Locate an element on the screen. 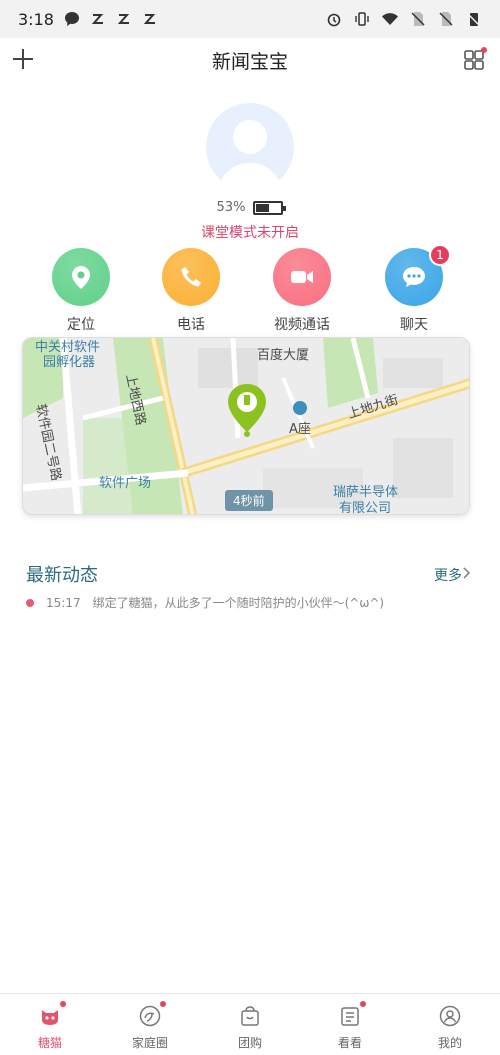 The image size is (500, 1055). tab-group-buy: 团购 is located at coordinates (250, 1024).